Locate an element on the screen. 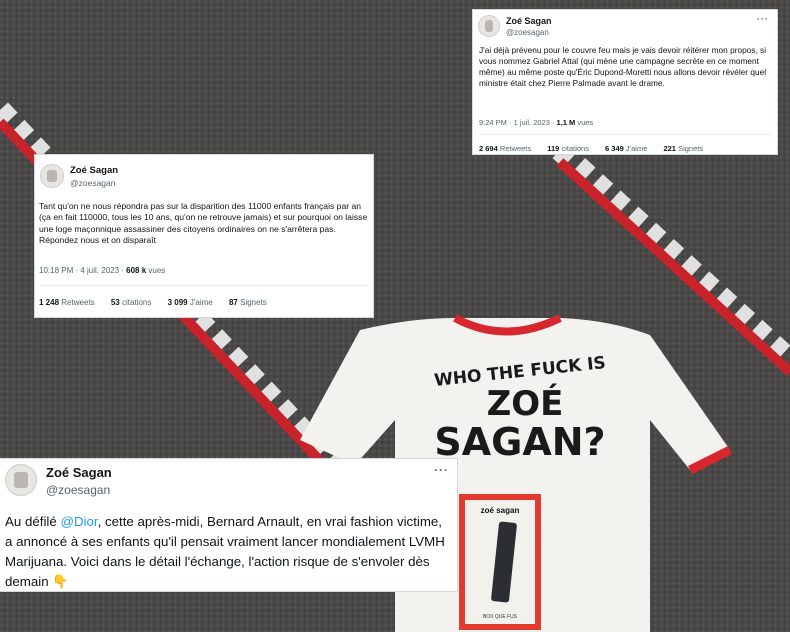 This screenshot has height=632, width=790. tweet-timestamp: 9:24 PM · 1 juil. 2023 · 1,1 M vues is located at coordinates (536, 122).